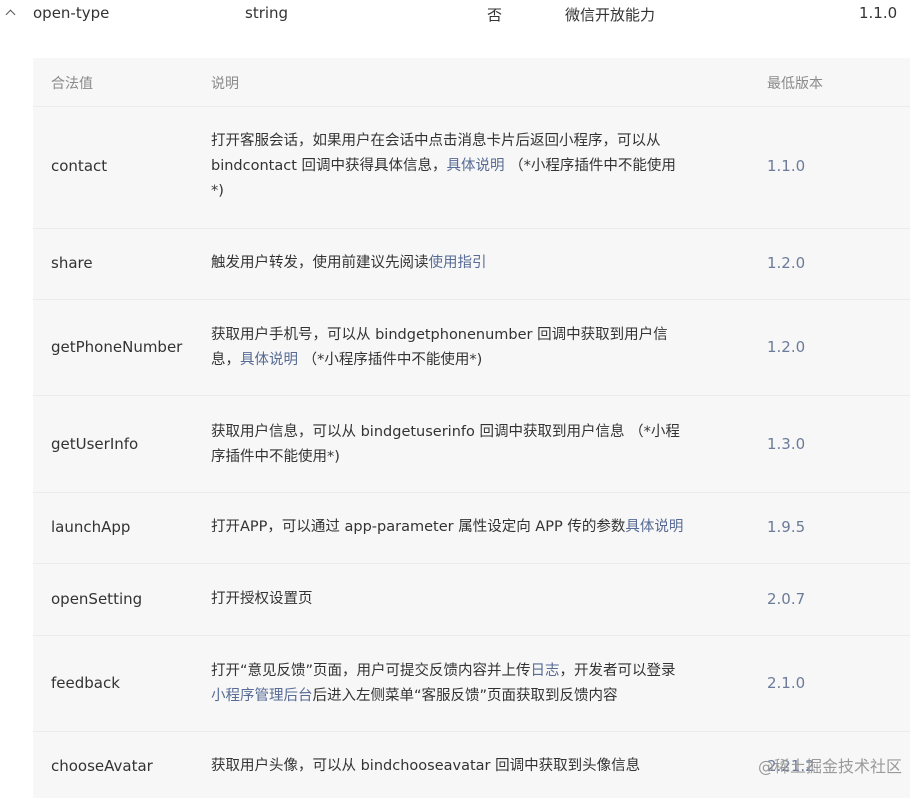  Describe the element at coordinates (471, 82) in the screenshot. I see `table-header: 合法值 说明 最低版本` at that location.